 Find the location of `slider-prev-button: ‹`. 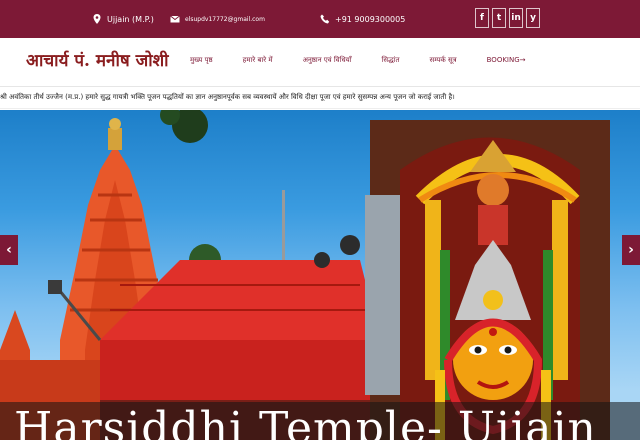

slider-prev-button: ‹ is located at coordinates (9, 250).